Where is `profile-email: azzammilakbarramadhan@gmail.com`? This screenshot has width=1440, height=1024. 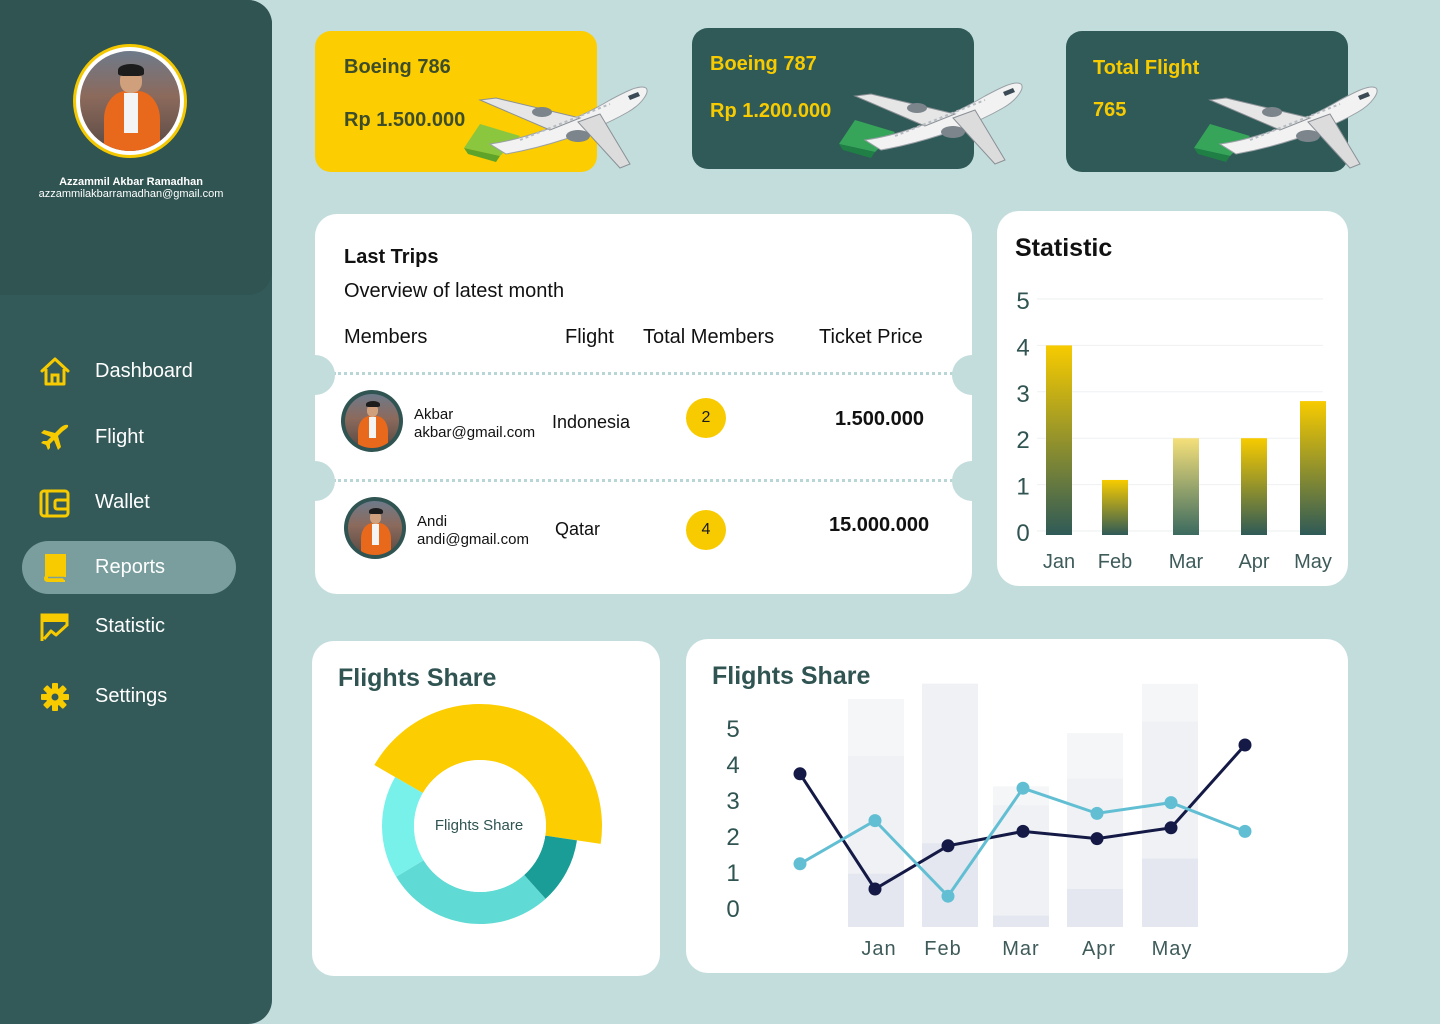 profile-email: azzammilakbarramadhan@gmail.com is located at coordinates (131, 194).